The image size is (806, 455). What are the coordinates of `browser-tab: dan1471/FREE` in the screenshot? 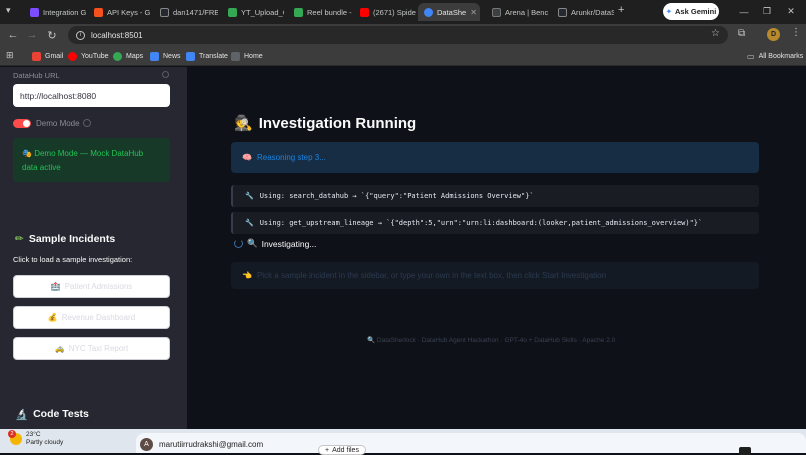 It's located at (186, 12).